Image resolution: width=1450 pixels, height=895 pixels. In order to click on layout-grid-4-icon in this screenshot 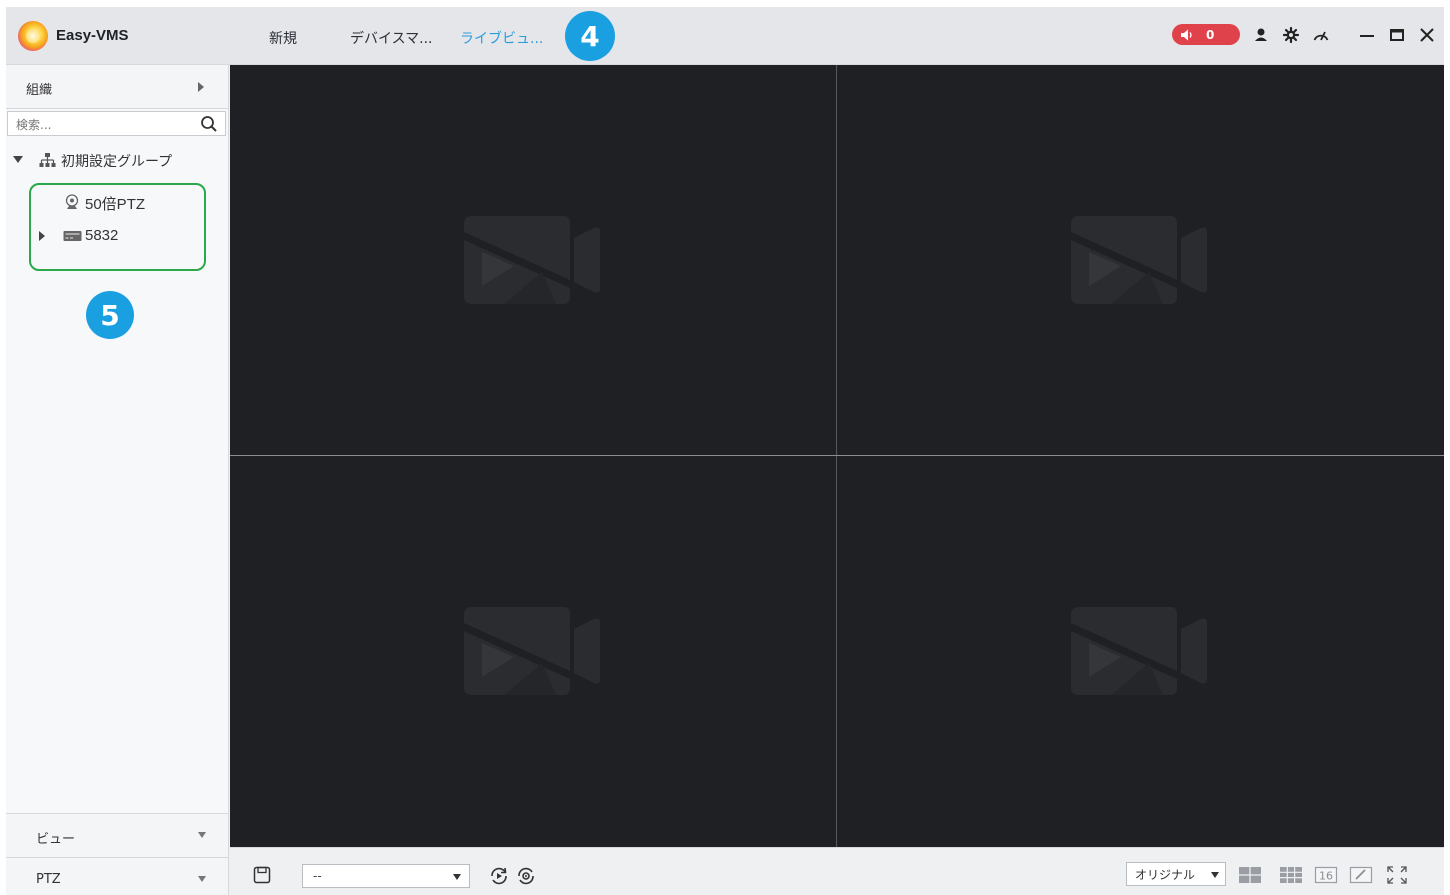, I will do `click(1250, 875)`.